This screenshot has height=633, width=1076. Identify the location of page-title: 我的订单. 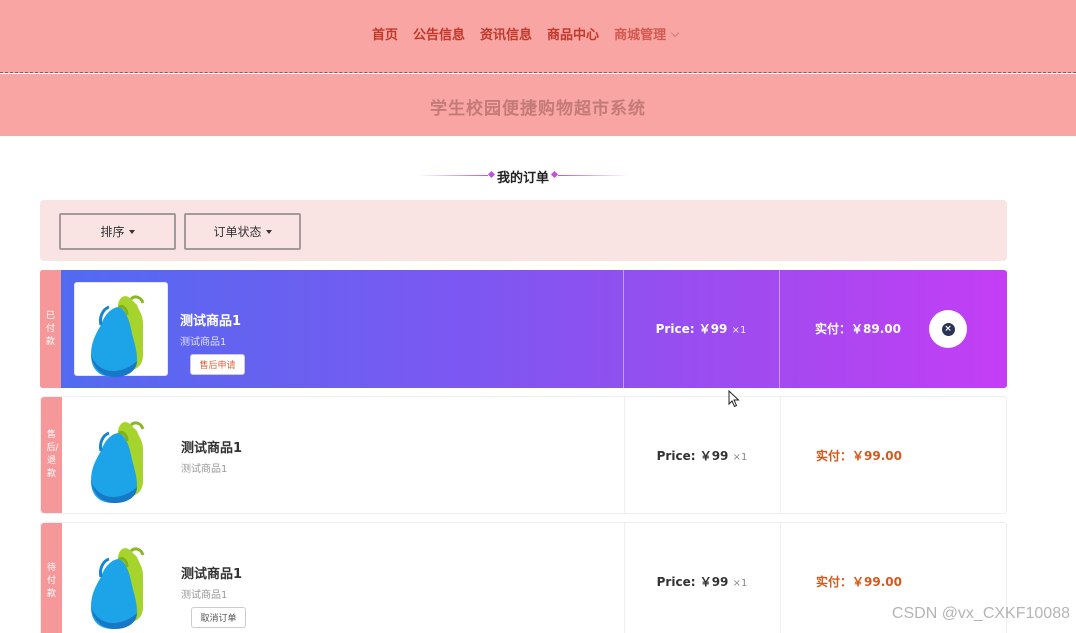
(522, 178).